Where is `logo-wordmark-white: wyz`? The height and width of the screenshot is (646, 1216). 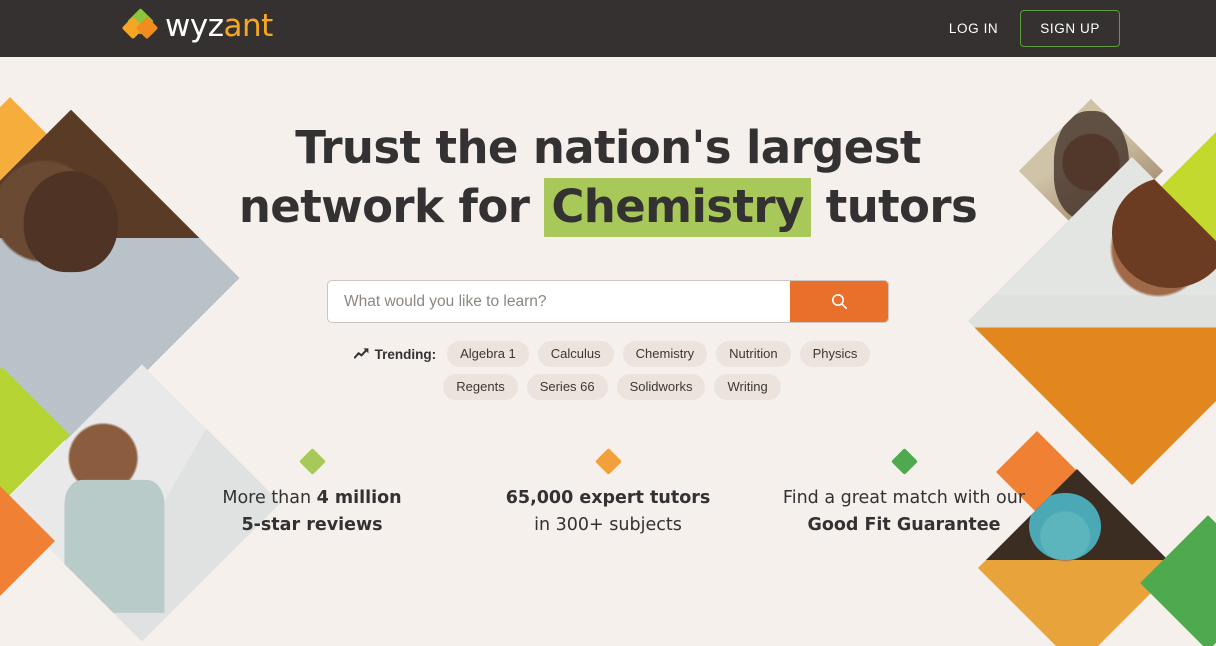
logo-wordmark-white: wyz is located at coordinates (194, 26).